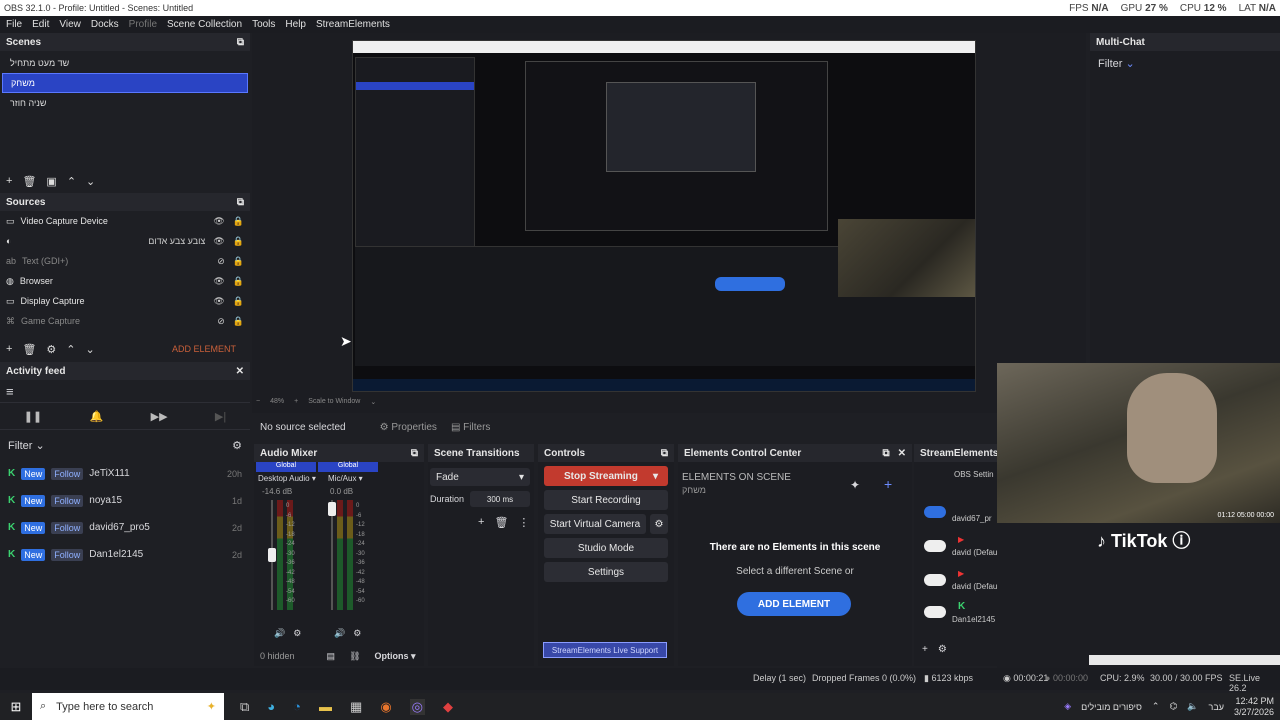  I want to click on feed-row: K New Follow david67_pro5 2d, so click(125, 527).